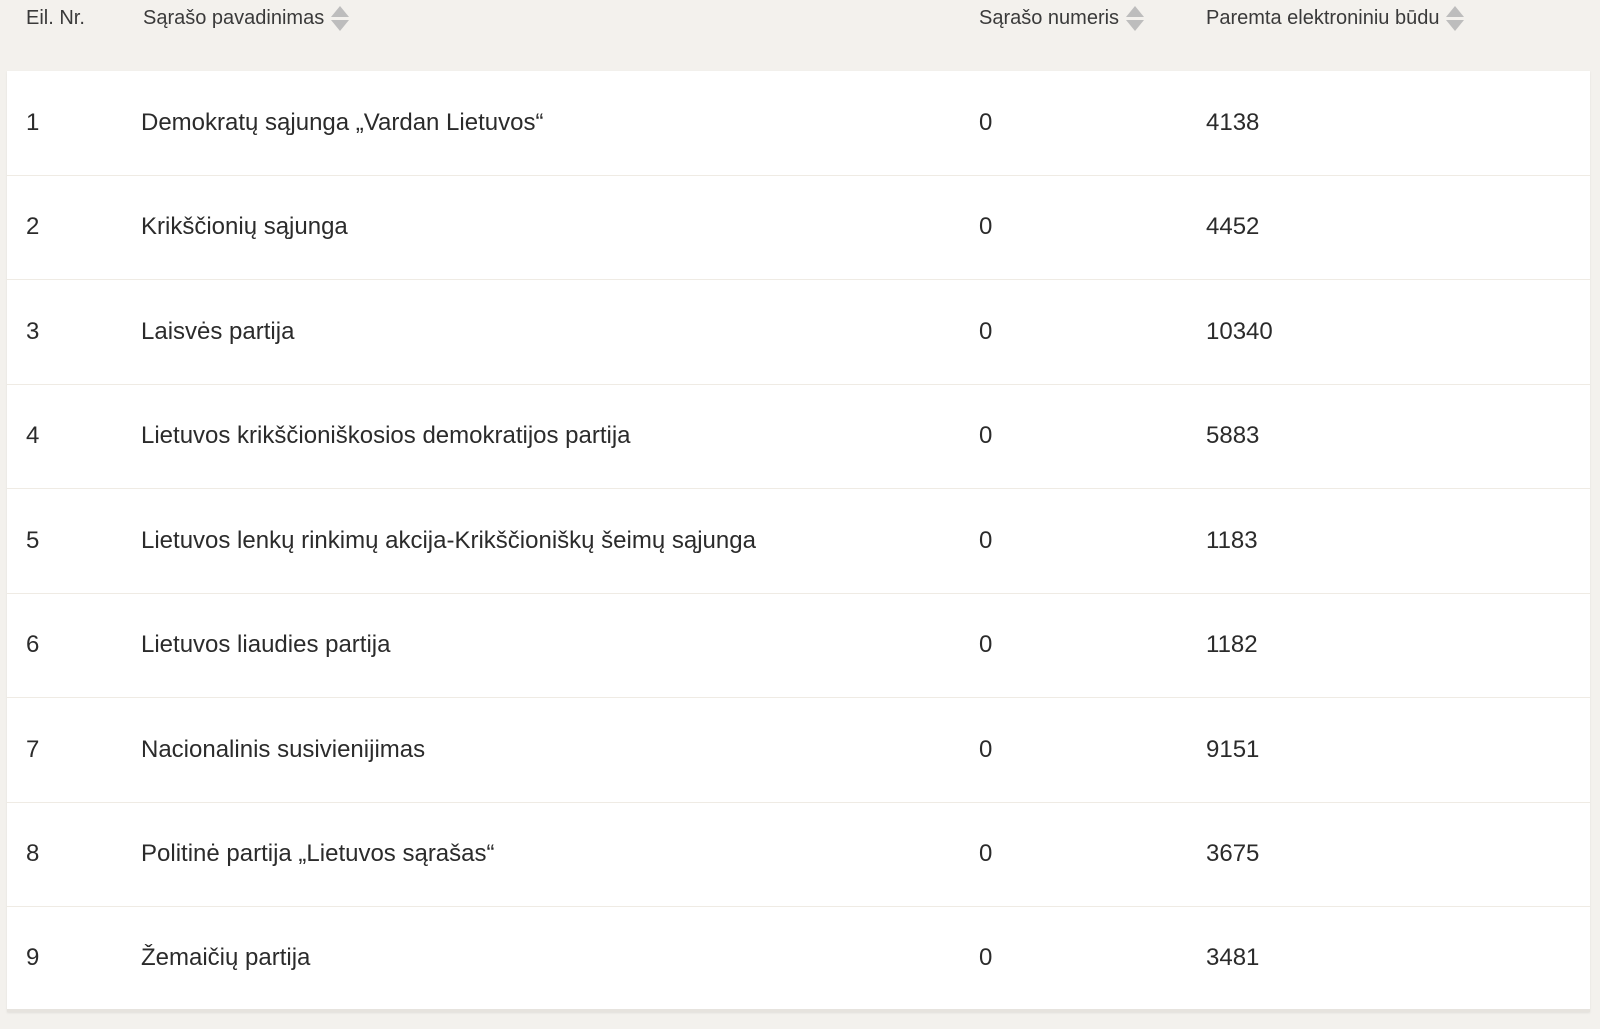 The width and height of the screenshot is (1600, 1029). Describe the element at coordinates (1239, 331) in the screenshot. I see `row-electronic: 10340` at that location.